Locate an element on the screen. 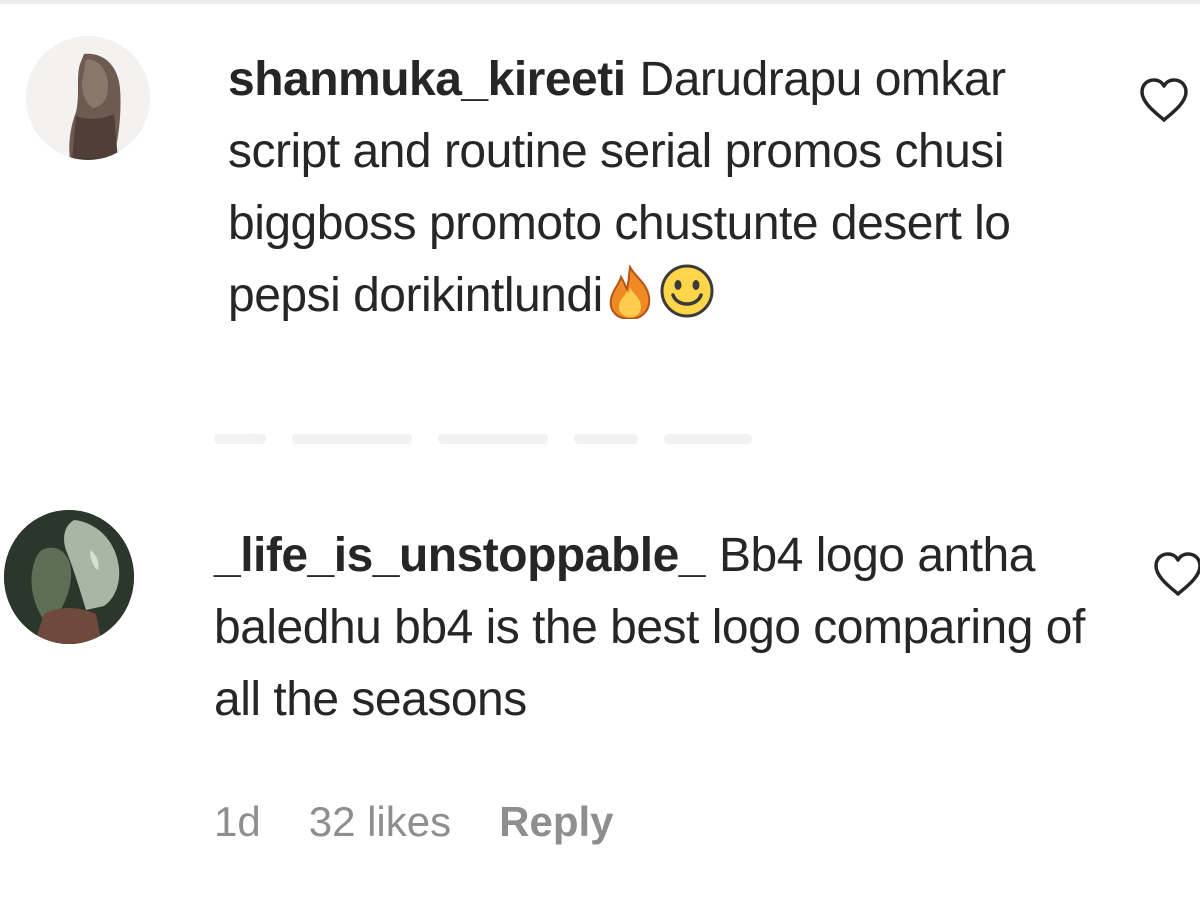 The height and width of the screenshot is (900, 1200). comment-username: shanmuka_kireeti is located at coordinates (427, 79).